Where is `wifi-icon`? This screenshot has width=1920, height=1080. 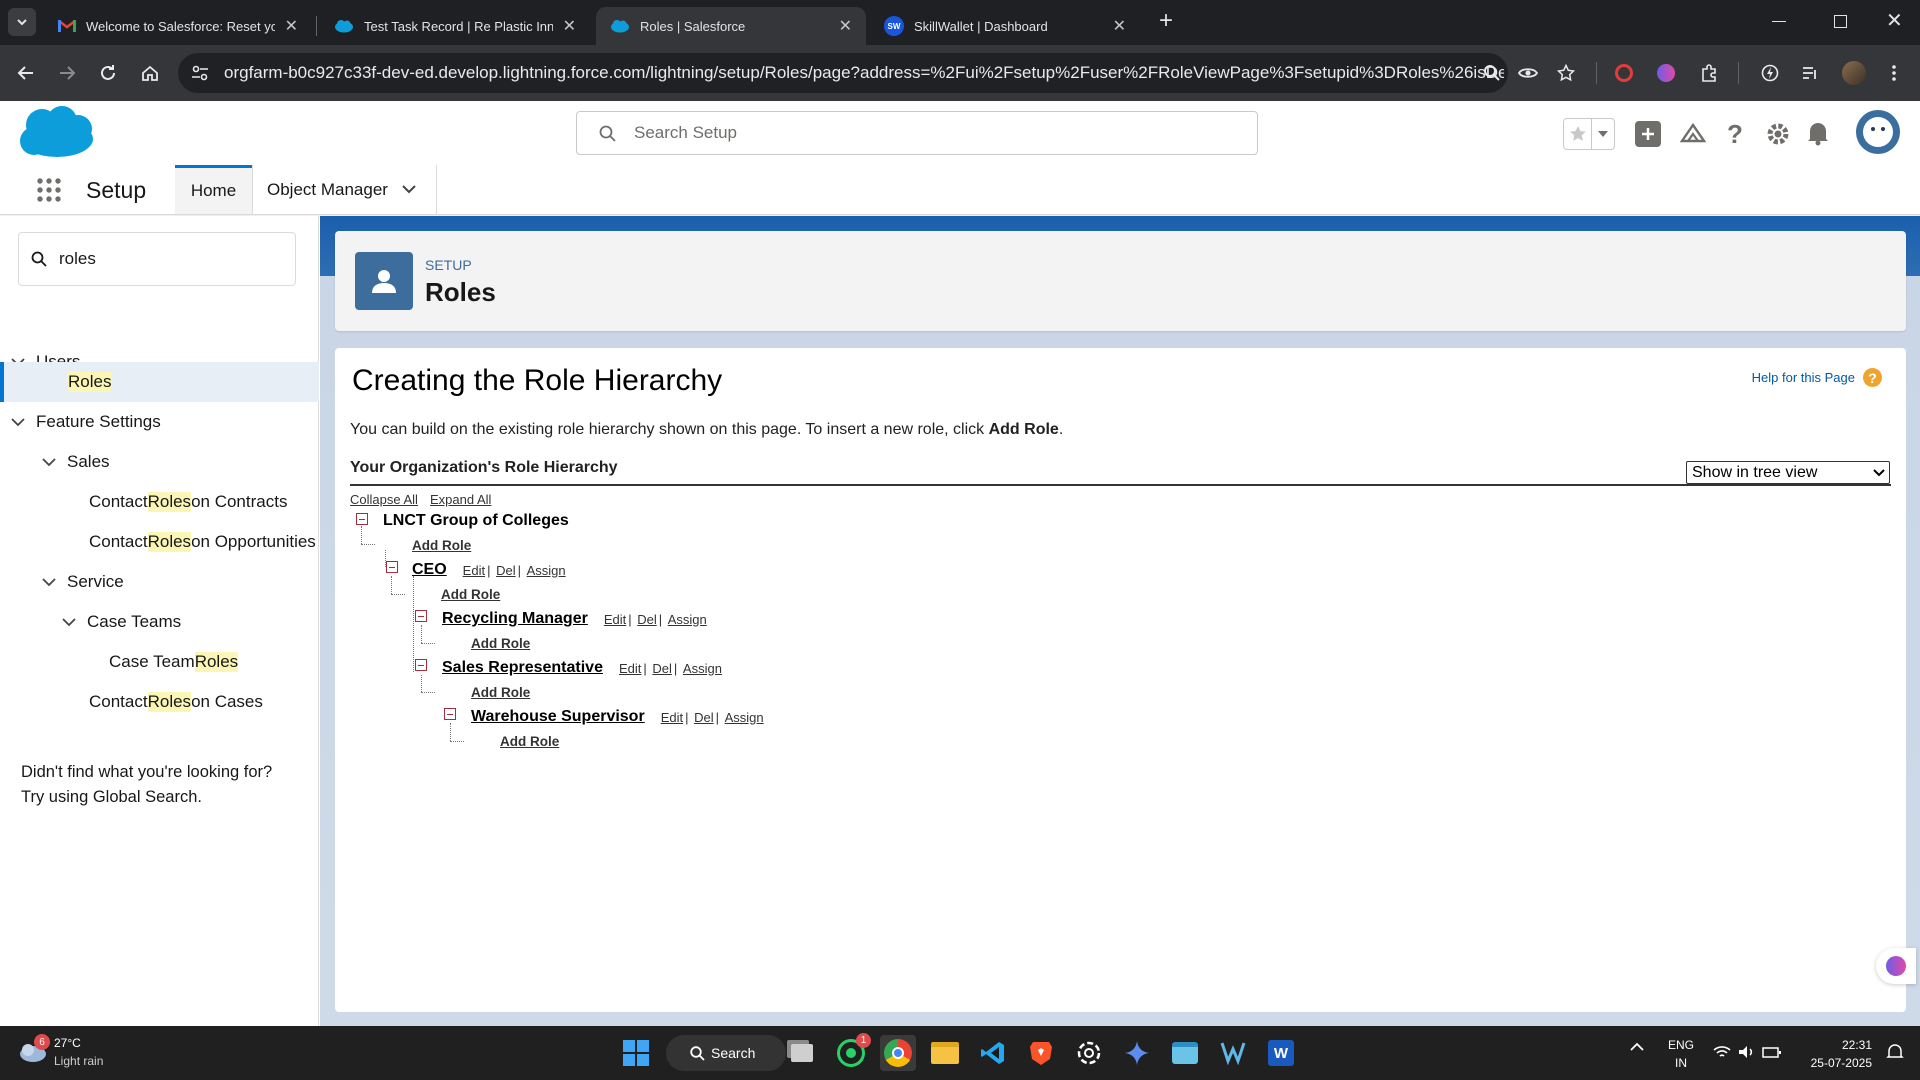 wifi-icon is located at coordinates (1722, 1052).